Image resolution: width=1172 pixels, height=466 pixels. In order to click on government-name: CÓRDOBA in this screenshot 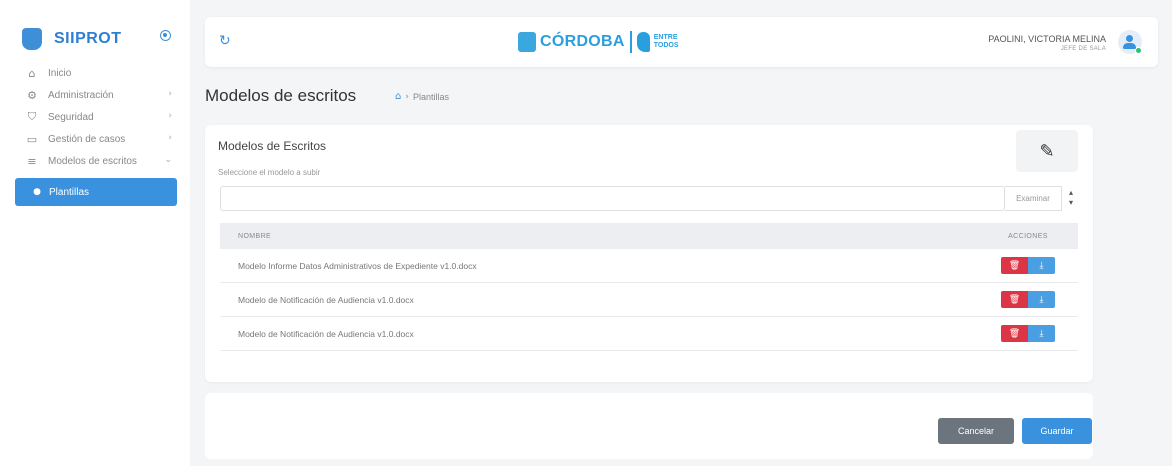, I will do `click(582, 41)`.